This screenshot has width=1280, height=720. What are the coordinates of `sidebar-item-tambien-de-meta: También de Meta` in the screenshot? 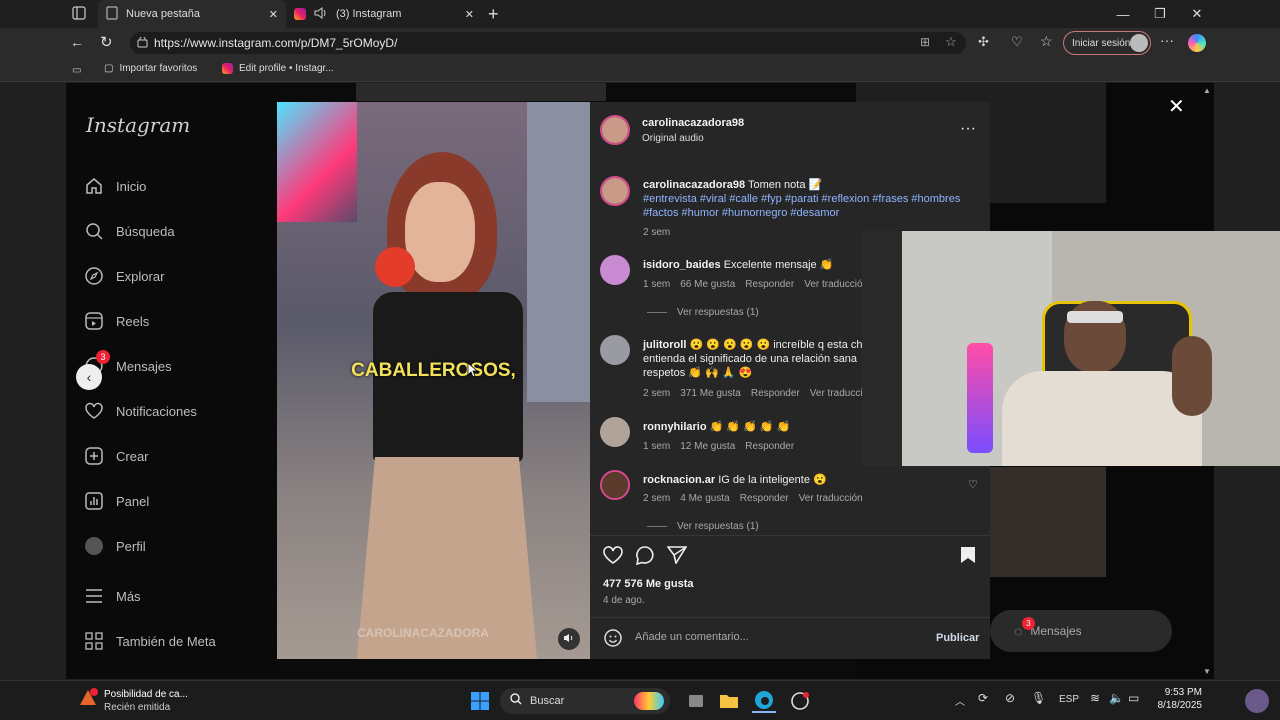 It's located at (150, 641).